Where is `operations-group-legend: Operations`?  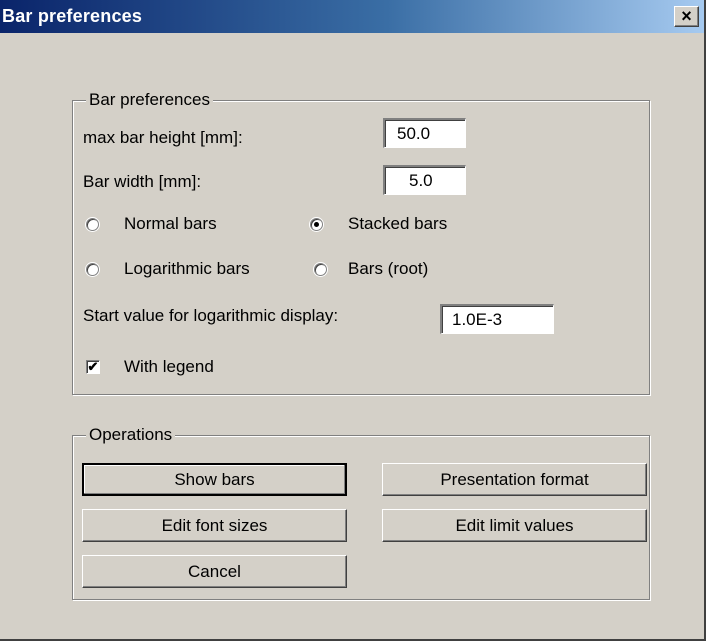
operations-group-legend: Operations is located at coordinates (131, 435).